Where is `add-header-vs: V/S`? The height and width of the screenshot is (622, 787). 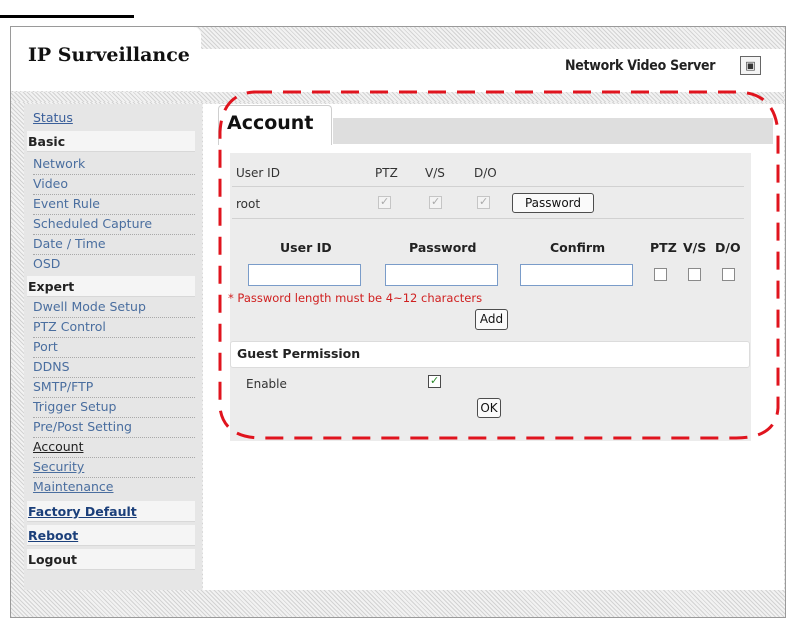
add-header-vs: V/S is located at coordinates (695, 247).